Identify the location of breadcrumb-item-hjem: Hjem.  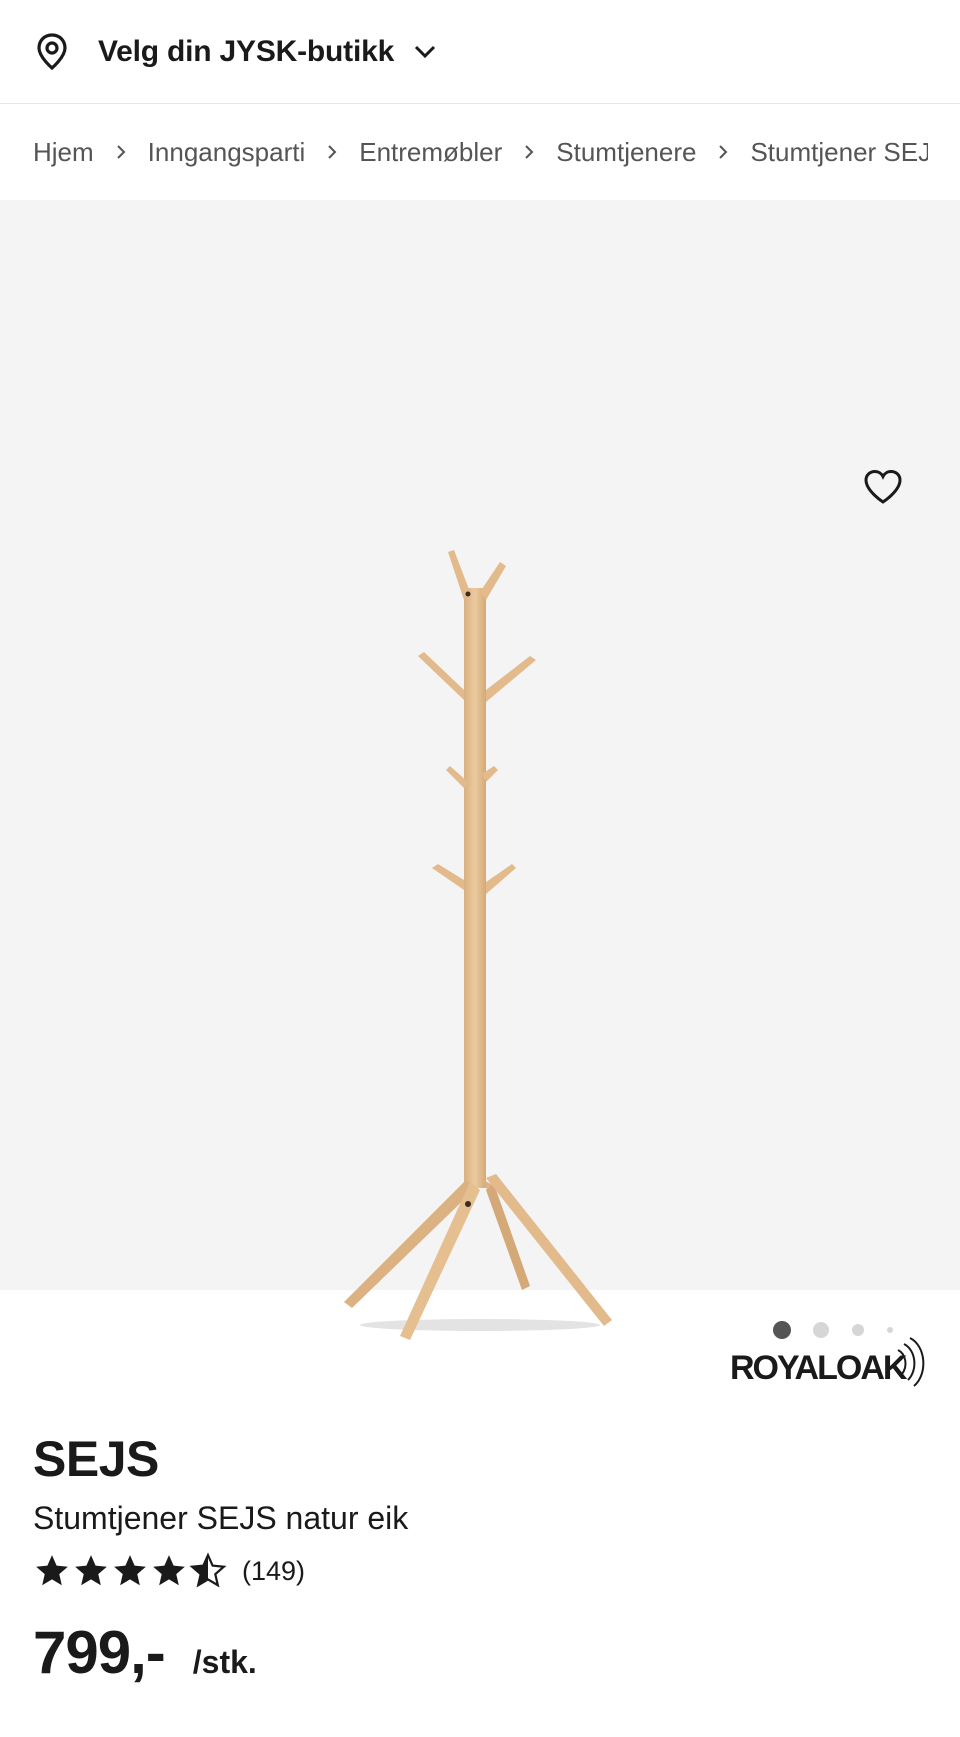
(63, 152).